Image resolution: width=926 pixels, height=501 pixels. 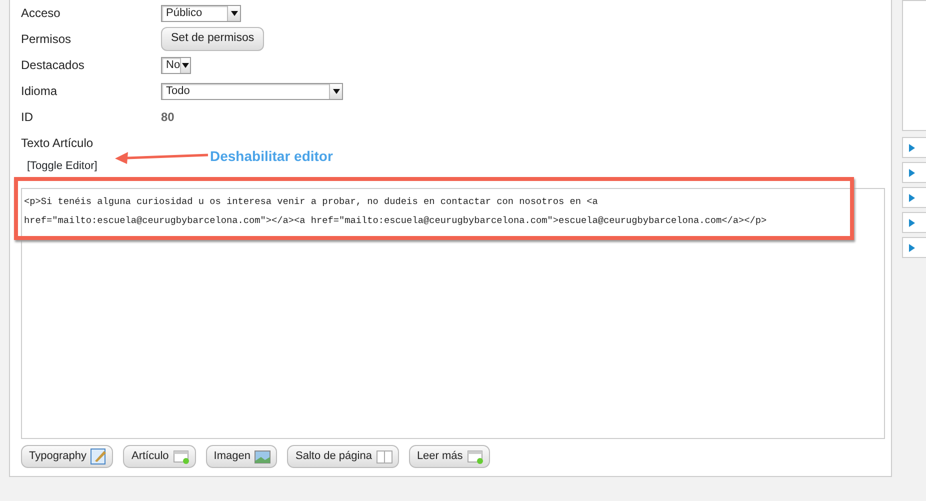 What do you see at coordinates (57, 143) in the screenshot?
I see `field-label: Texto Artículo` at bounding box center [57, 143].